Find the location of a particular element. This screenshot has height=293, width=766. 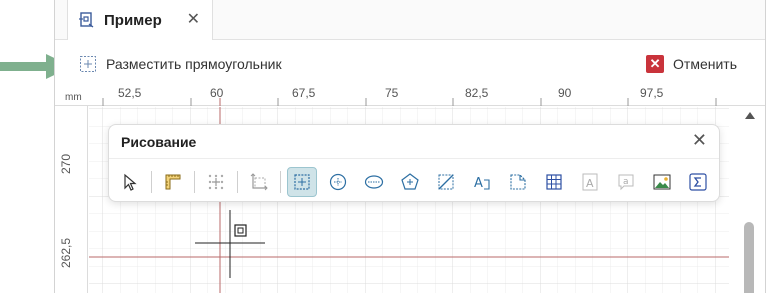

top-ruler: mm 52,5 60 67,5 75 82,5 90 97,5 is located at coordinates (410, 95).